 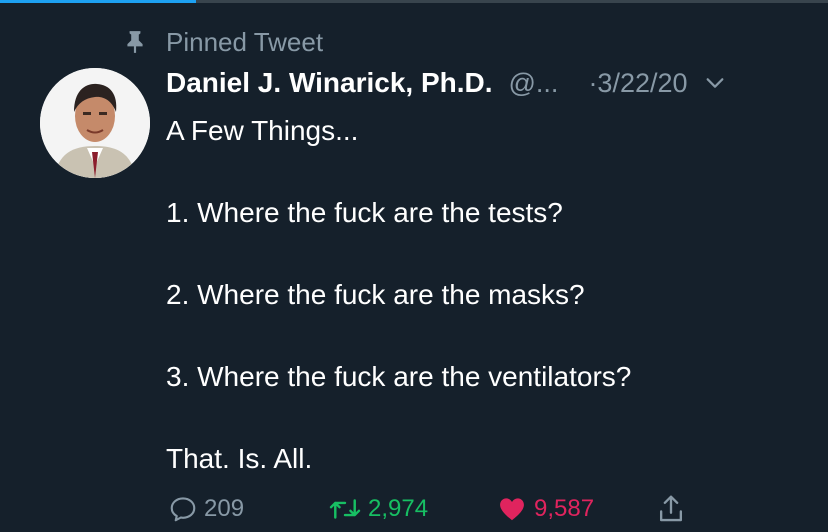 I want to click on active-tab-indicator, so click(x=98, y=1).